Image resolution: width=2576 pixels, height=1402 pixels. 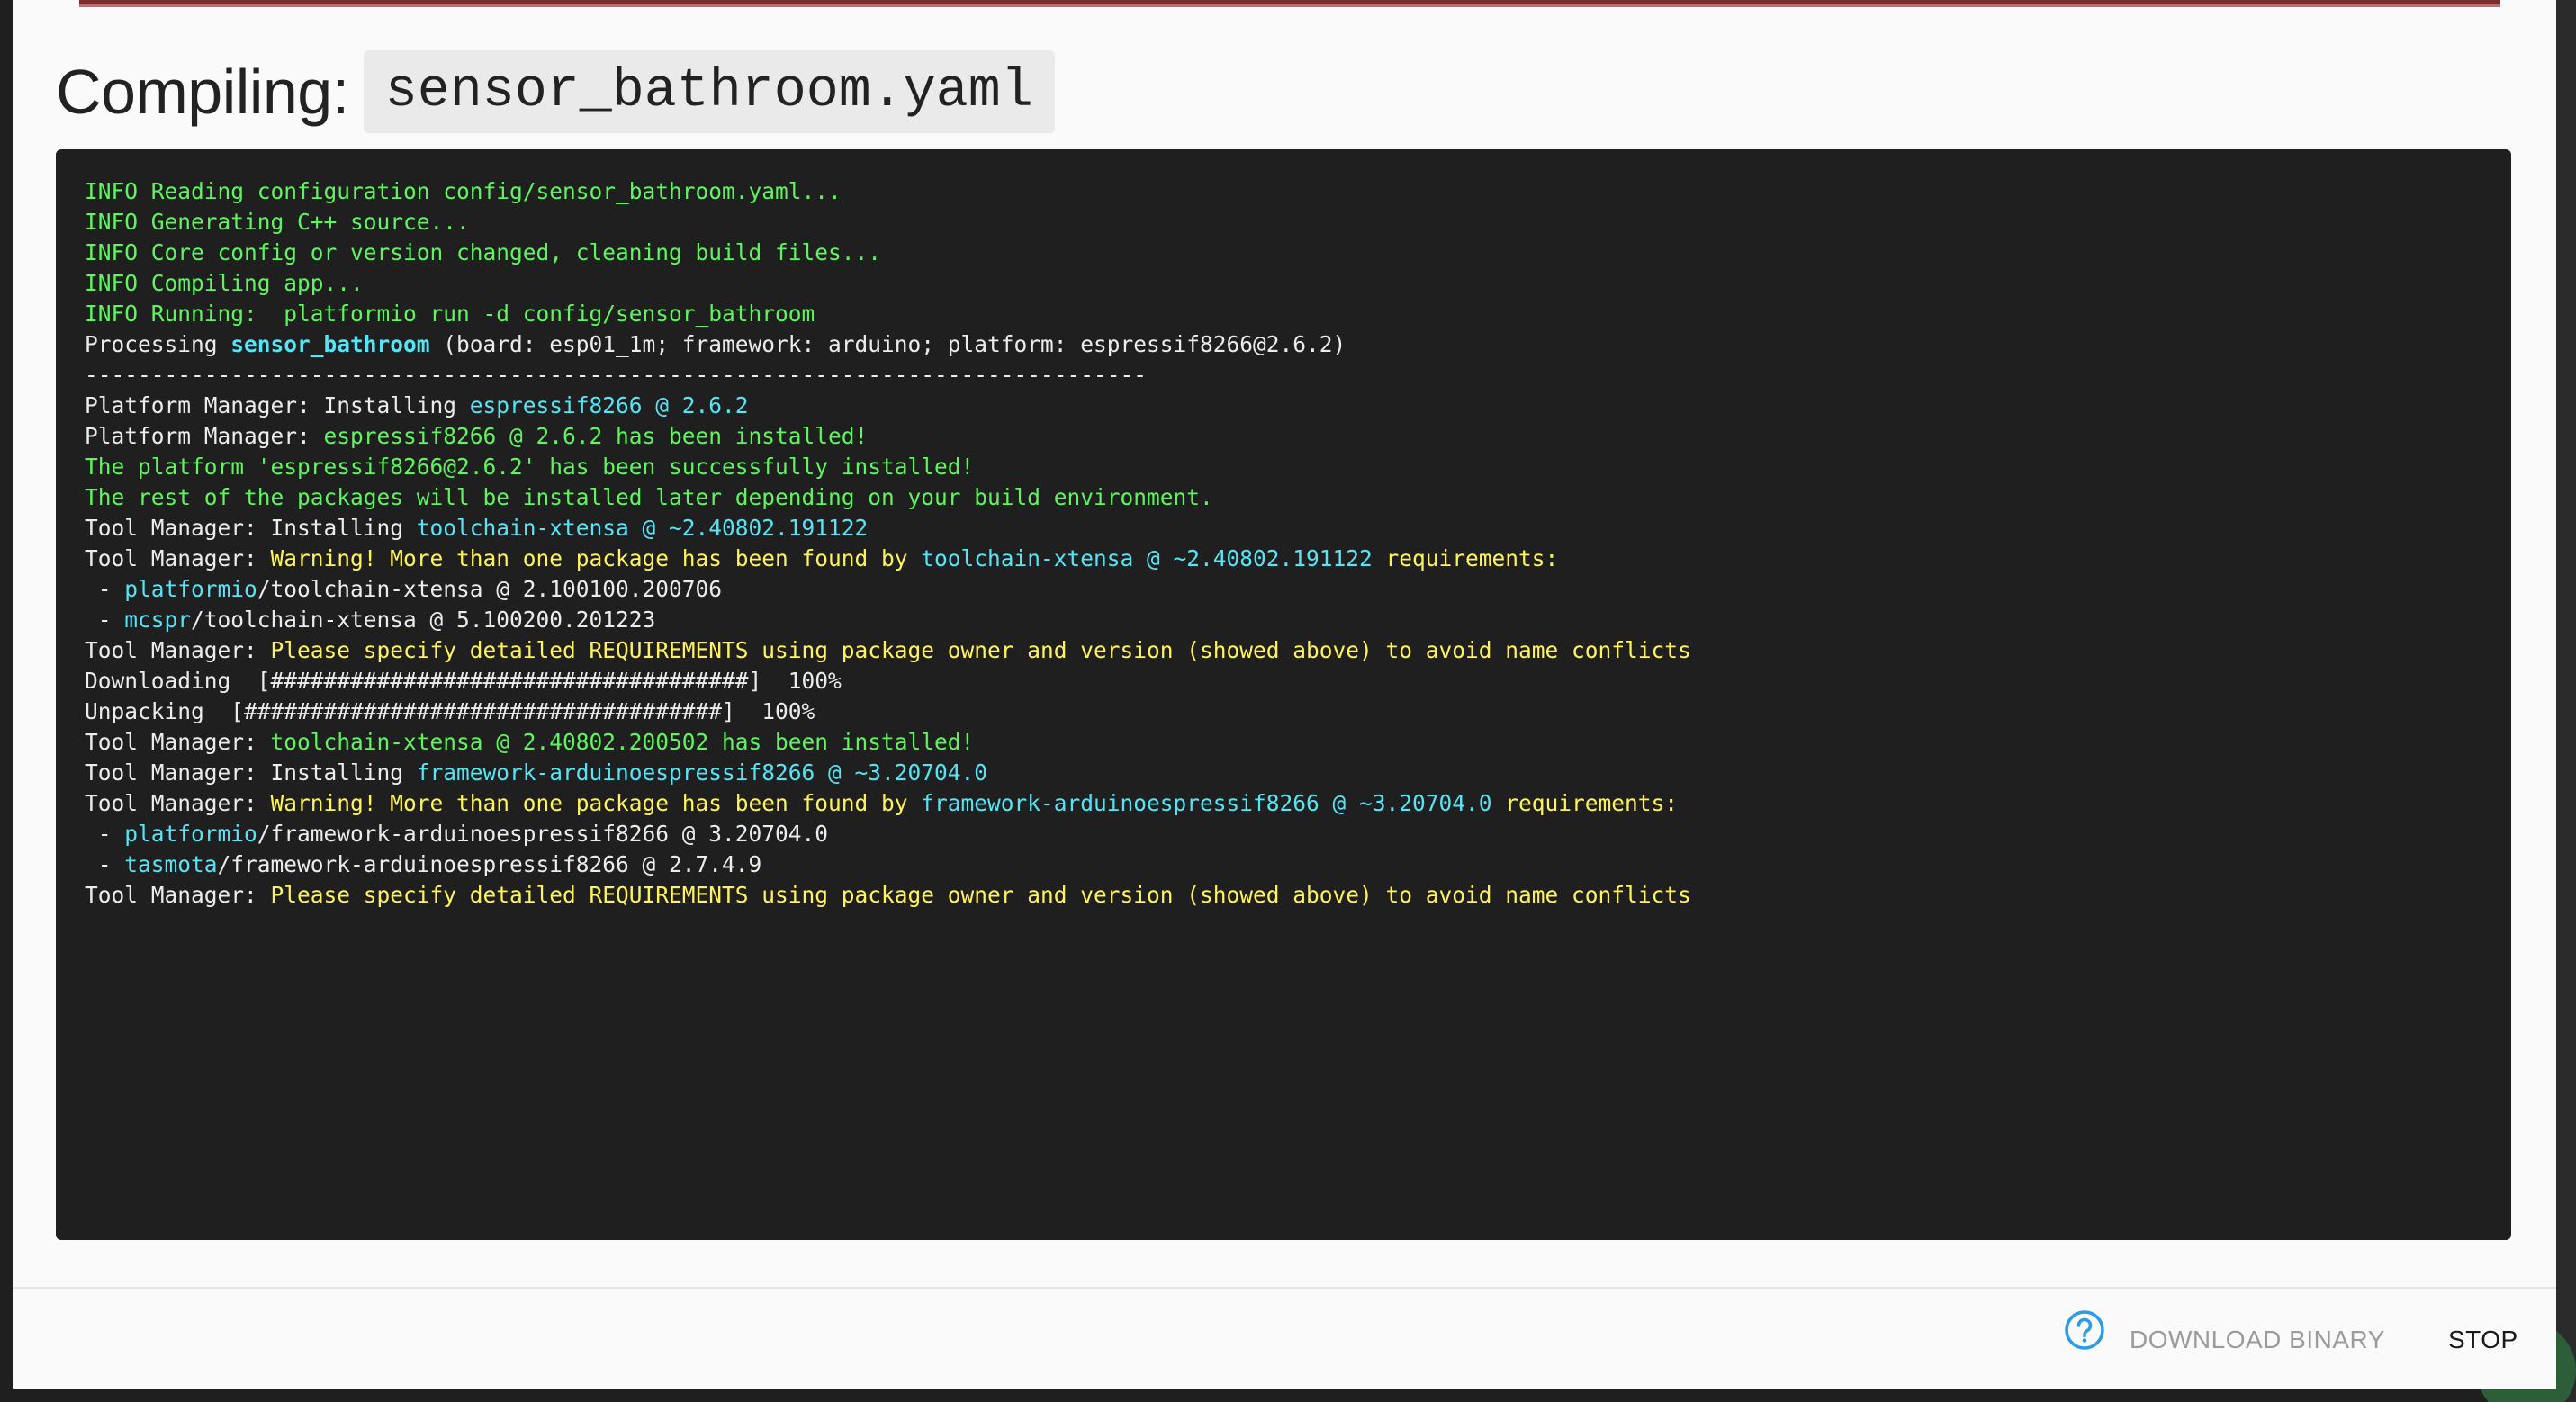 I want to click on dialog-top-accent, so click(x=1289, y=3).